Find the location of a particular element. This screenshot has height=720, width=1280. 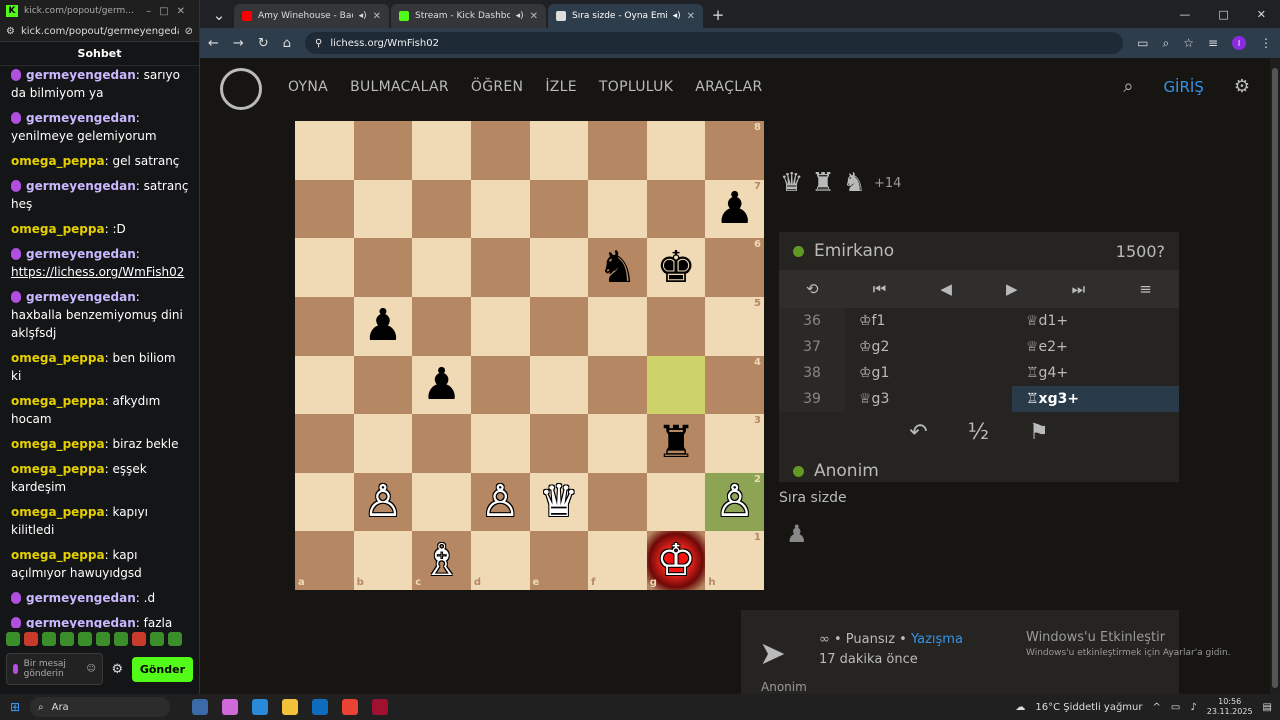

square-f6: ♞ is located at coordinates (617, 267).